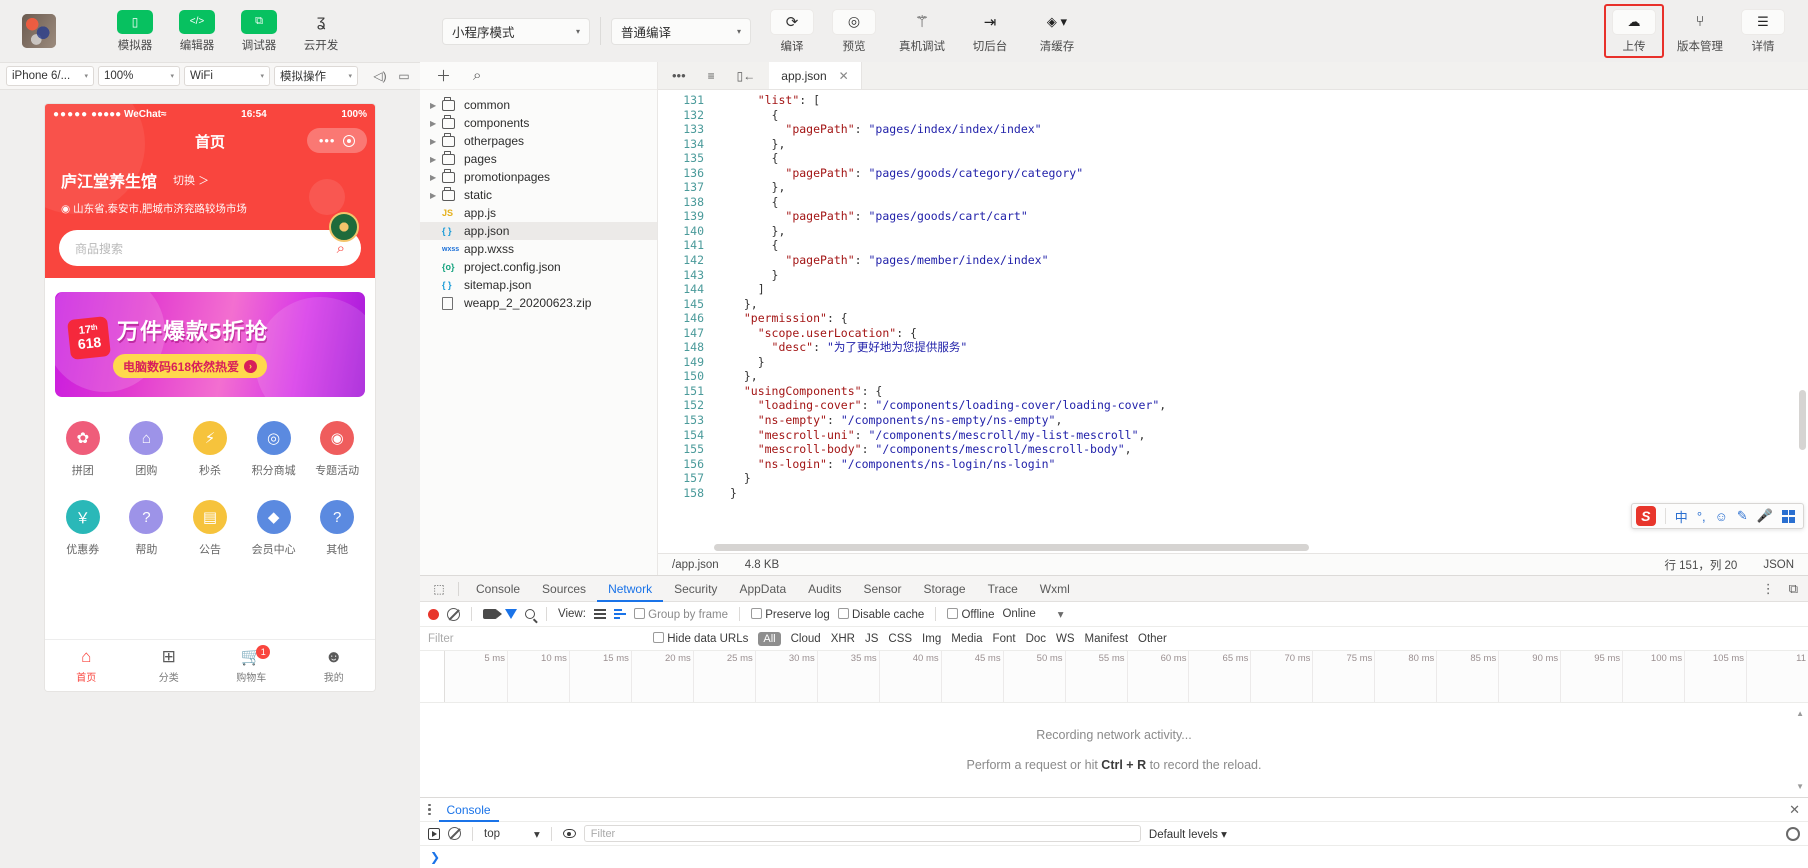  What do you see at coordinates (139, 76) in the screenshot?
I see `zoom-select: 100% ▾` at bounding box center [139, 76].